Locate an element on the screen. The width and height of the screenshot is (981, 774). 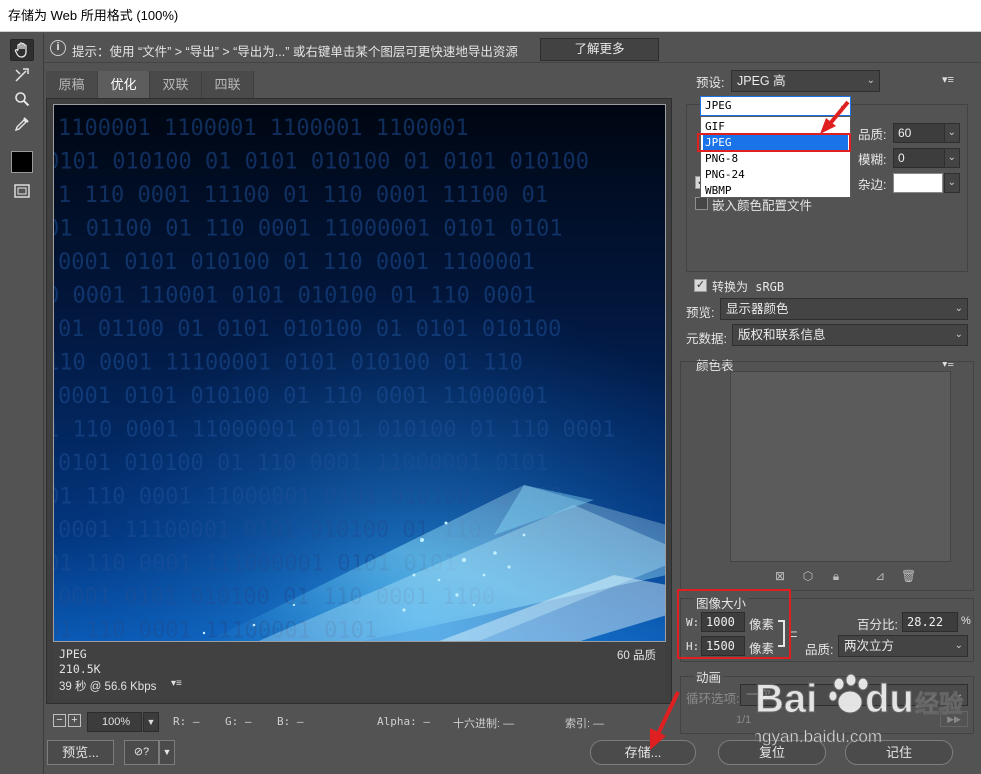
preview-mode-dropdown: 显示器颜色 ⌄ is located at coordinates (844, 309).